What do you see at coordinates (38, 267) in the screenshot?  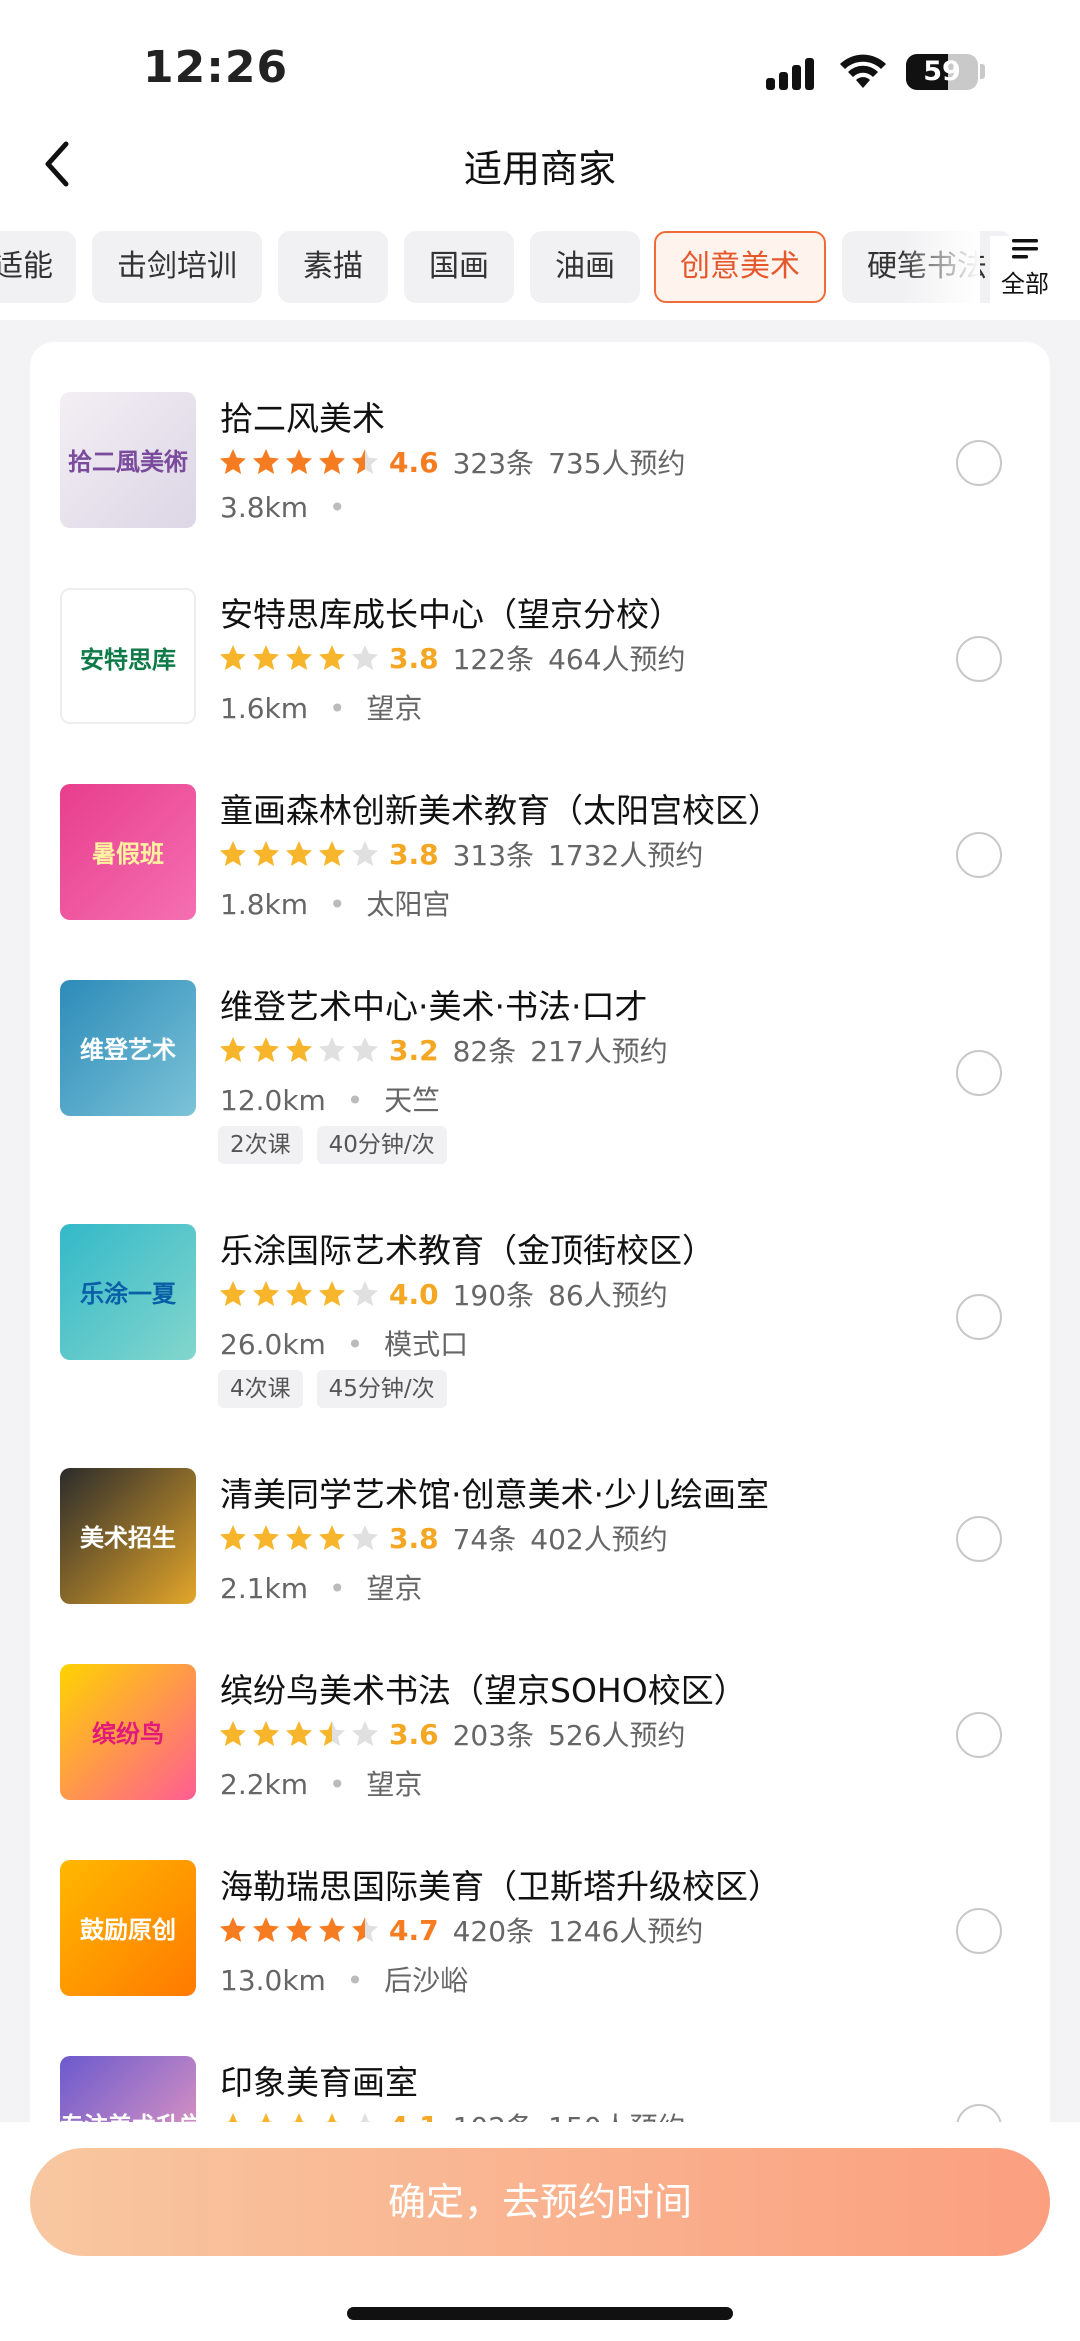 I see `tab-fitness: 适能` at bounding box center [38, 267].